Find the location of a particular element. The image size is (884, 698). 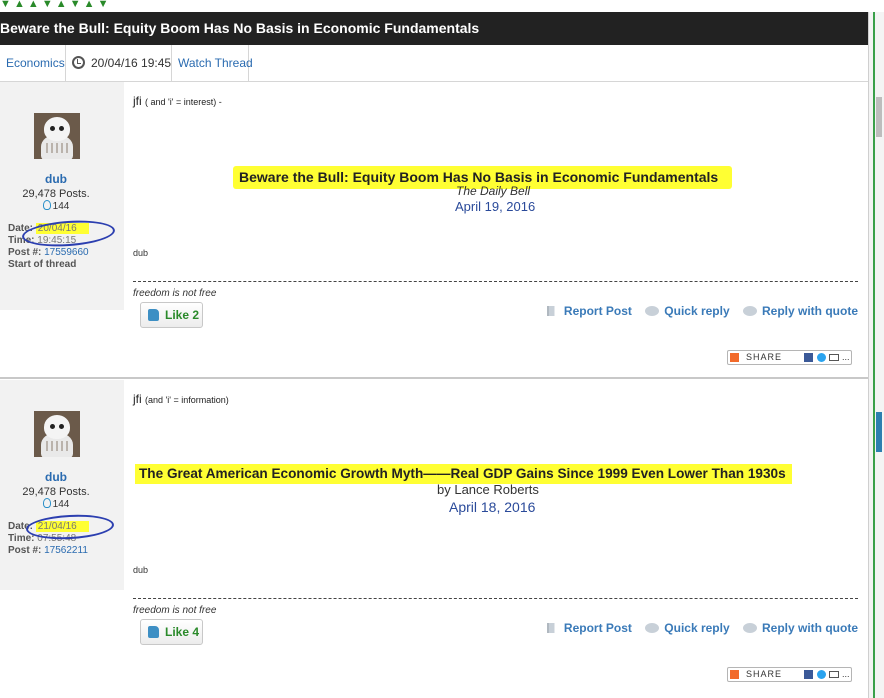

like-label: Like 4 is located at coordinates (182, 632).